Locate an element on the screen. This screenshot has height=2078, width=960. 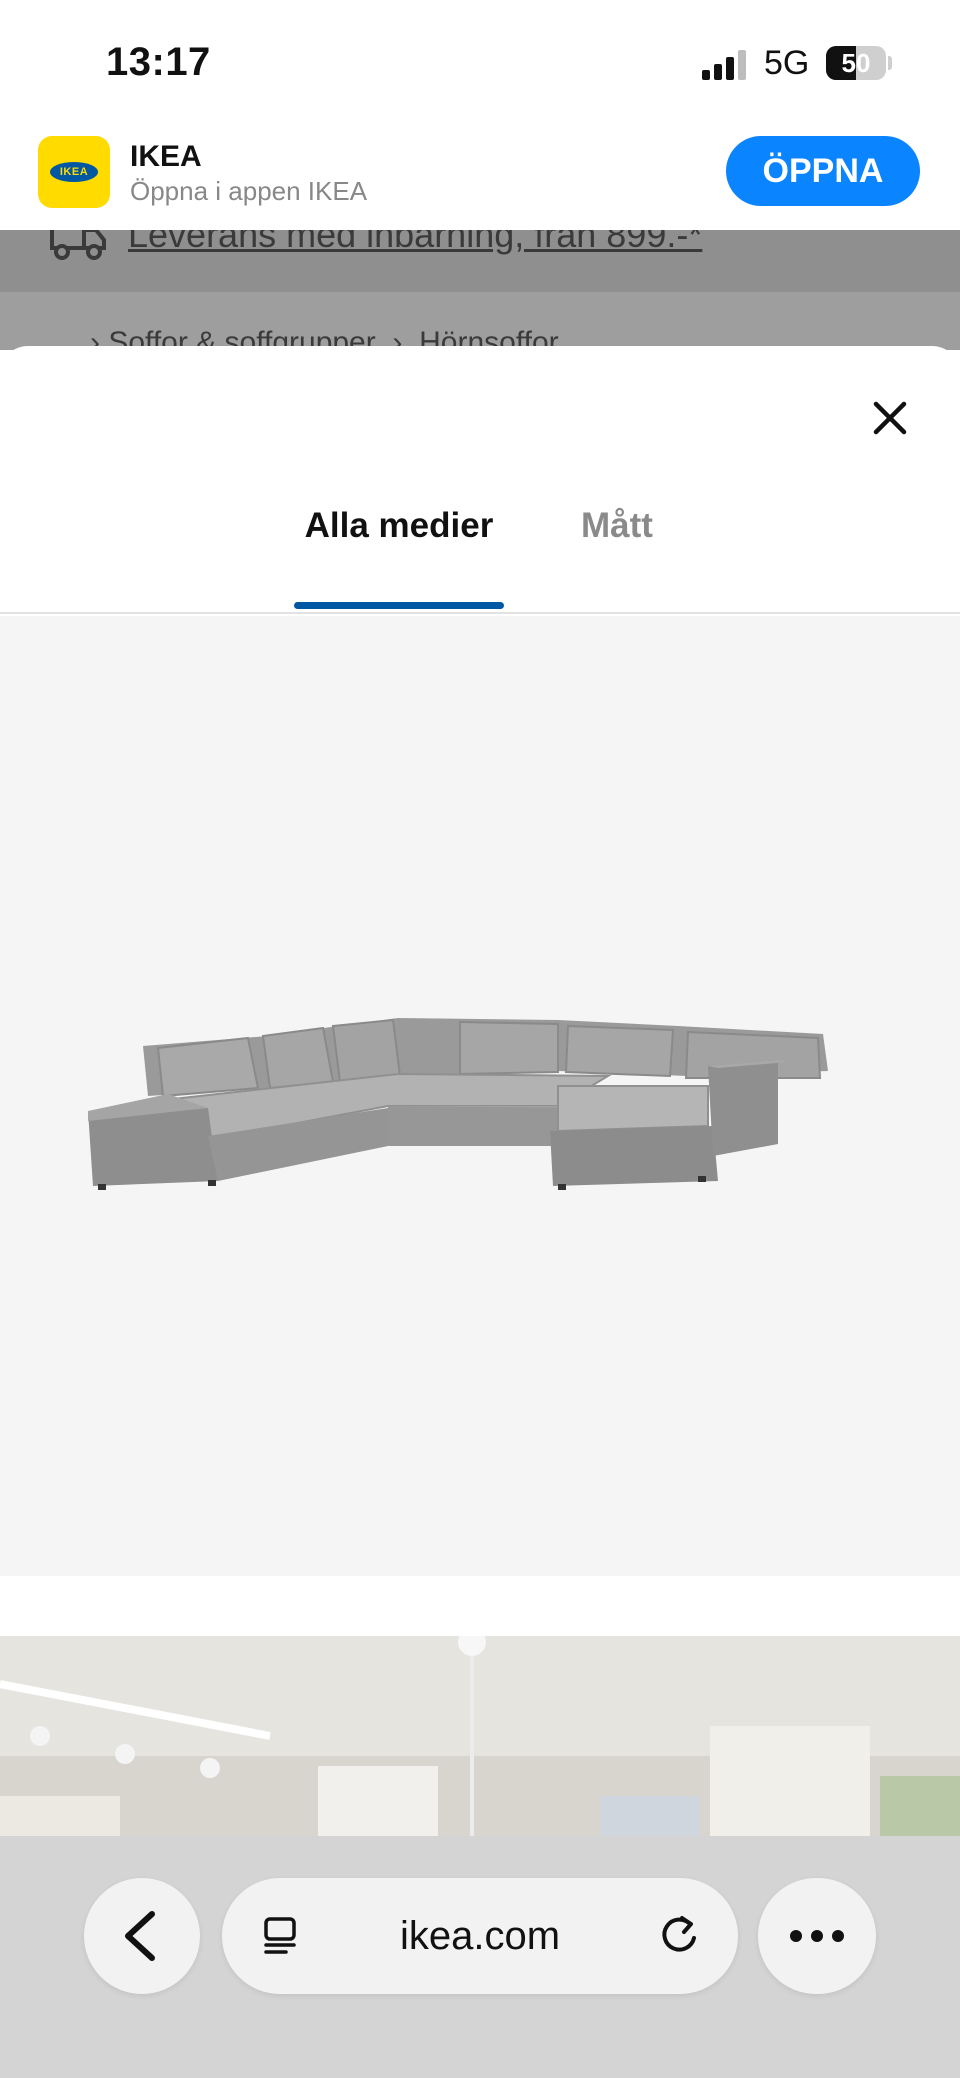
browser-toolbar: ikea.com is located at coordinates (480, 1957).